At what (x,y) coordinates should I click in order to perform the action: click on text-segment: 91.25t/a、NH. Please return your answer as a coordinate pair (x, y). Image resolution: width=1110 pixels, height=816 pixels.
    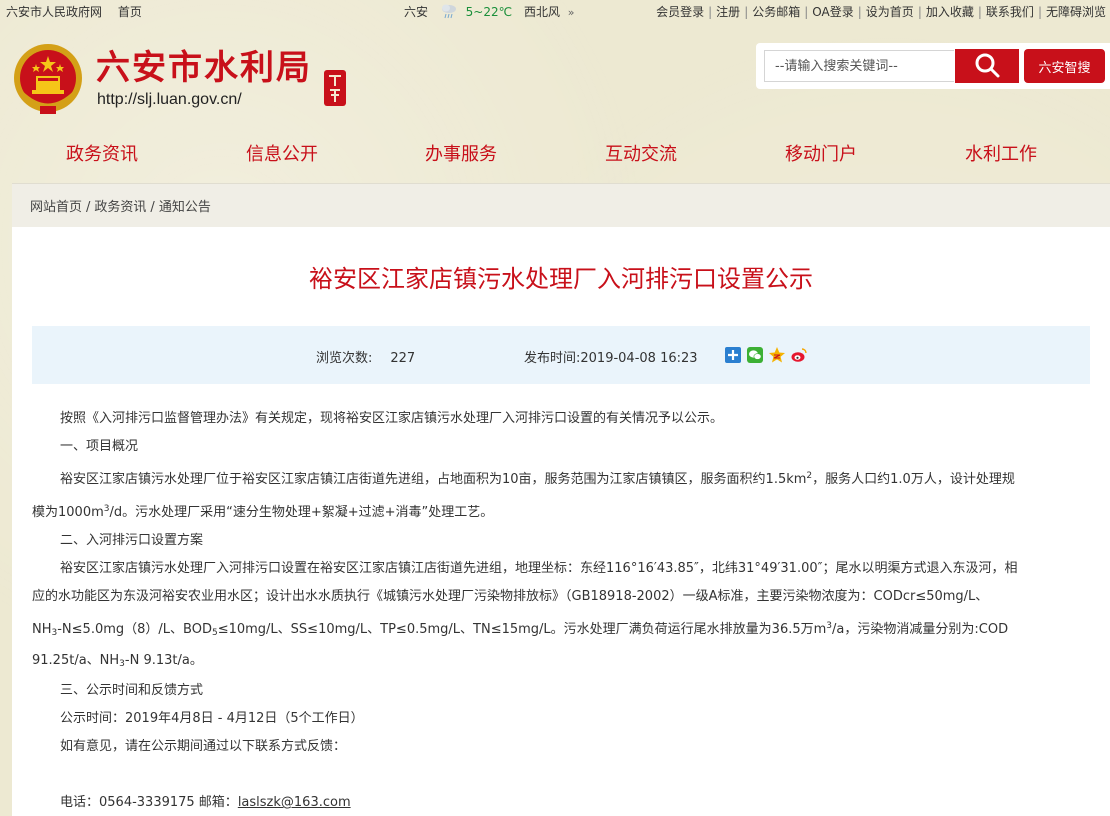
    Looking at the image, I should click on (76, 660).